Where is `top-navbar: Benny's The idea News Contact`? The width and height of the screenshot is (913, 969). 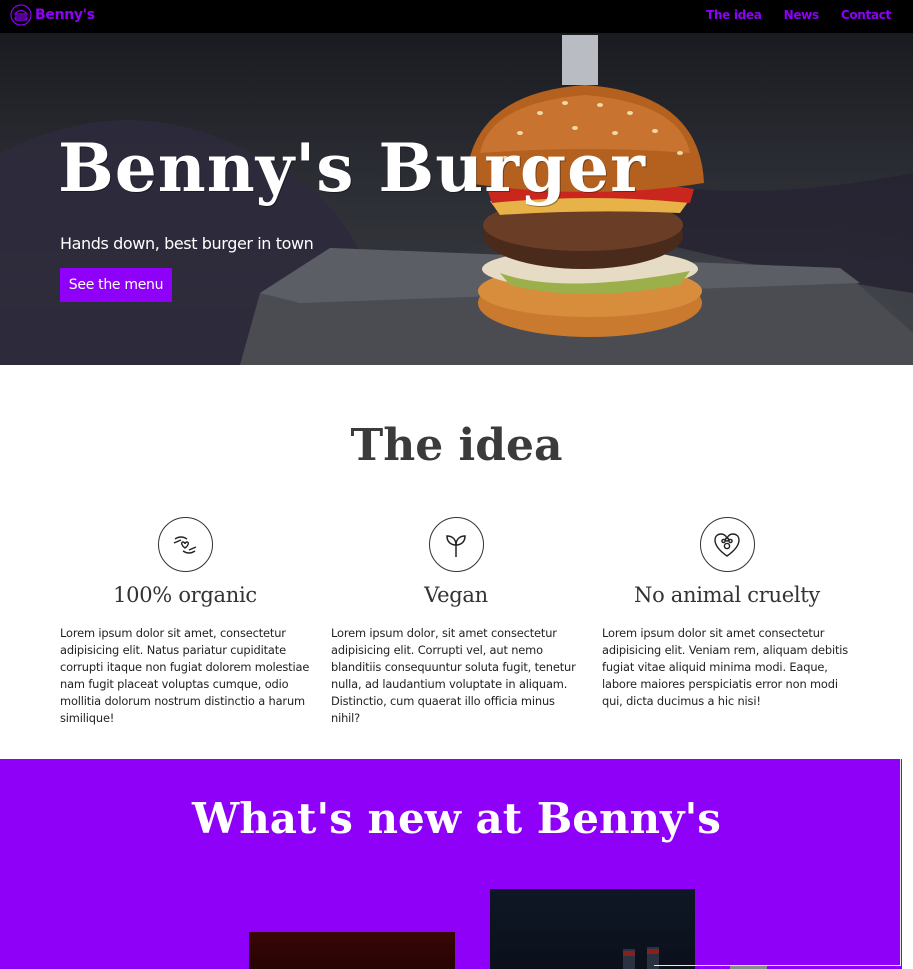
top-navbar: Benny's The idea News Contact is located at coordinates (456, 16).